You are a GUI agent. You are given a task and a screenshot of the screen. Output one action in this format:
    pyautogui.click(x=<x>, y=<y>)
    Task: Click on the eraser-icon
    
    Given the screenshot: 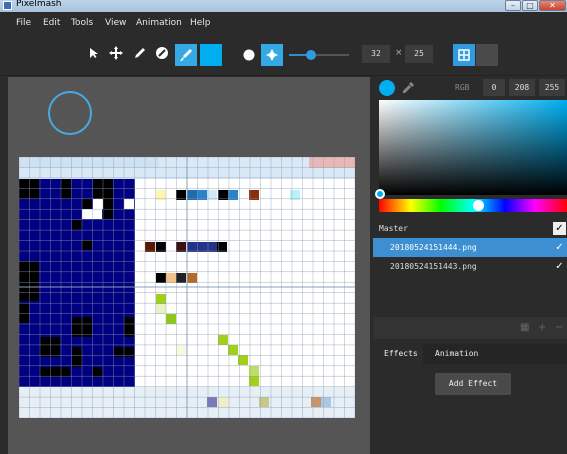 What is the action you would take?
    pyautogui.click(x=162, y=53)
    